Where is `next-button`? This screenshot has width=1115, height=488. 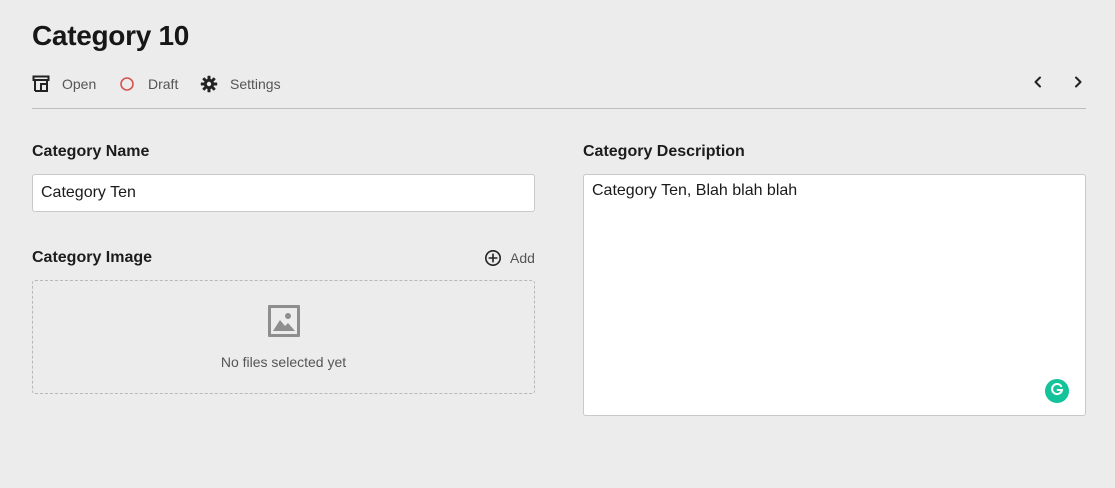
next-button is located at coordinates (1078, 84).